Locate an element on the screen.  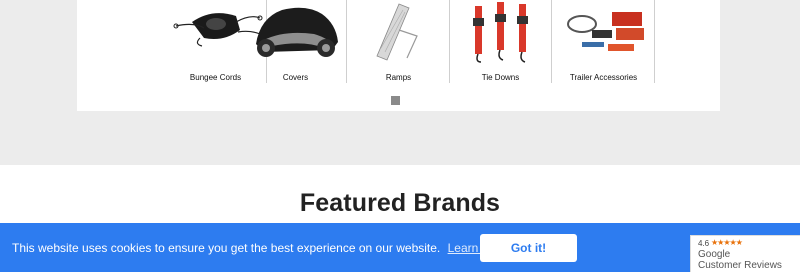
tie-downs-image is located at coordinates (500, 33).